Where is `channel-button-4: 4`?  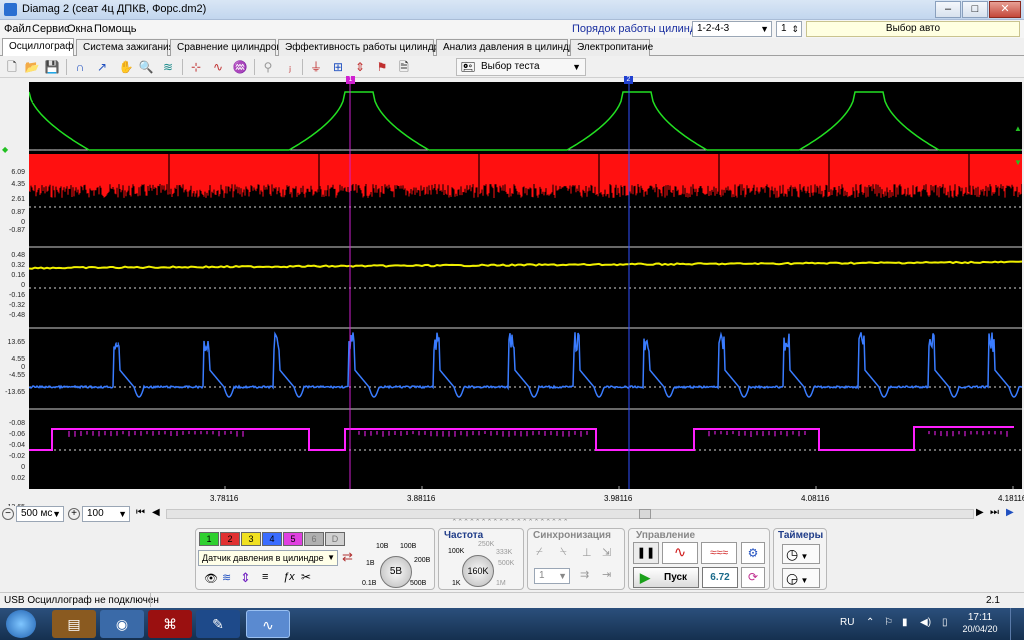 channel-button-4: 4 is located at coordinates (272, 539).